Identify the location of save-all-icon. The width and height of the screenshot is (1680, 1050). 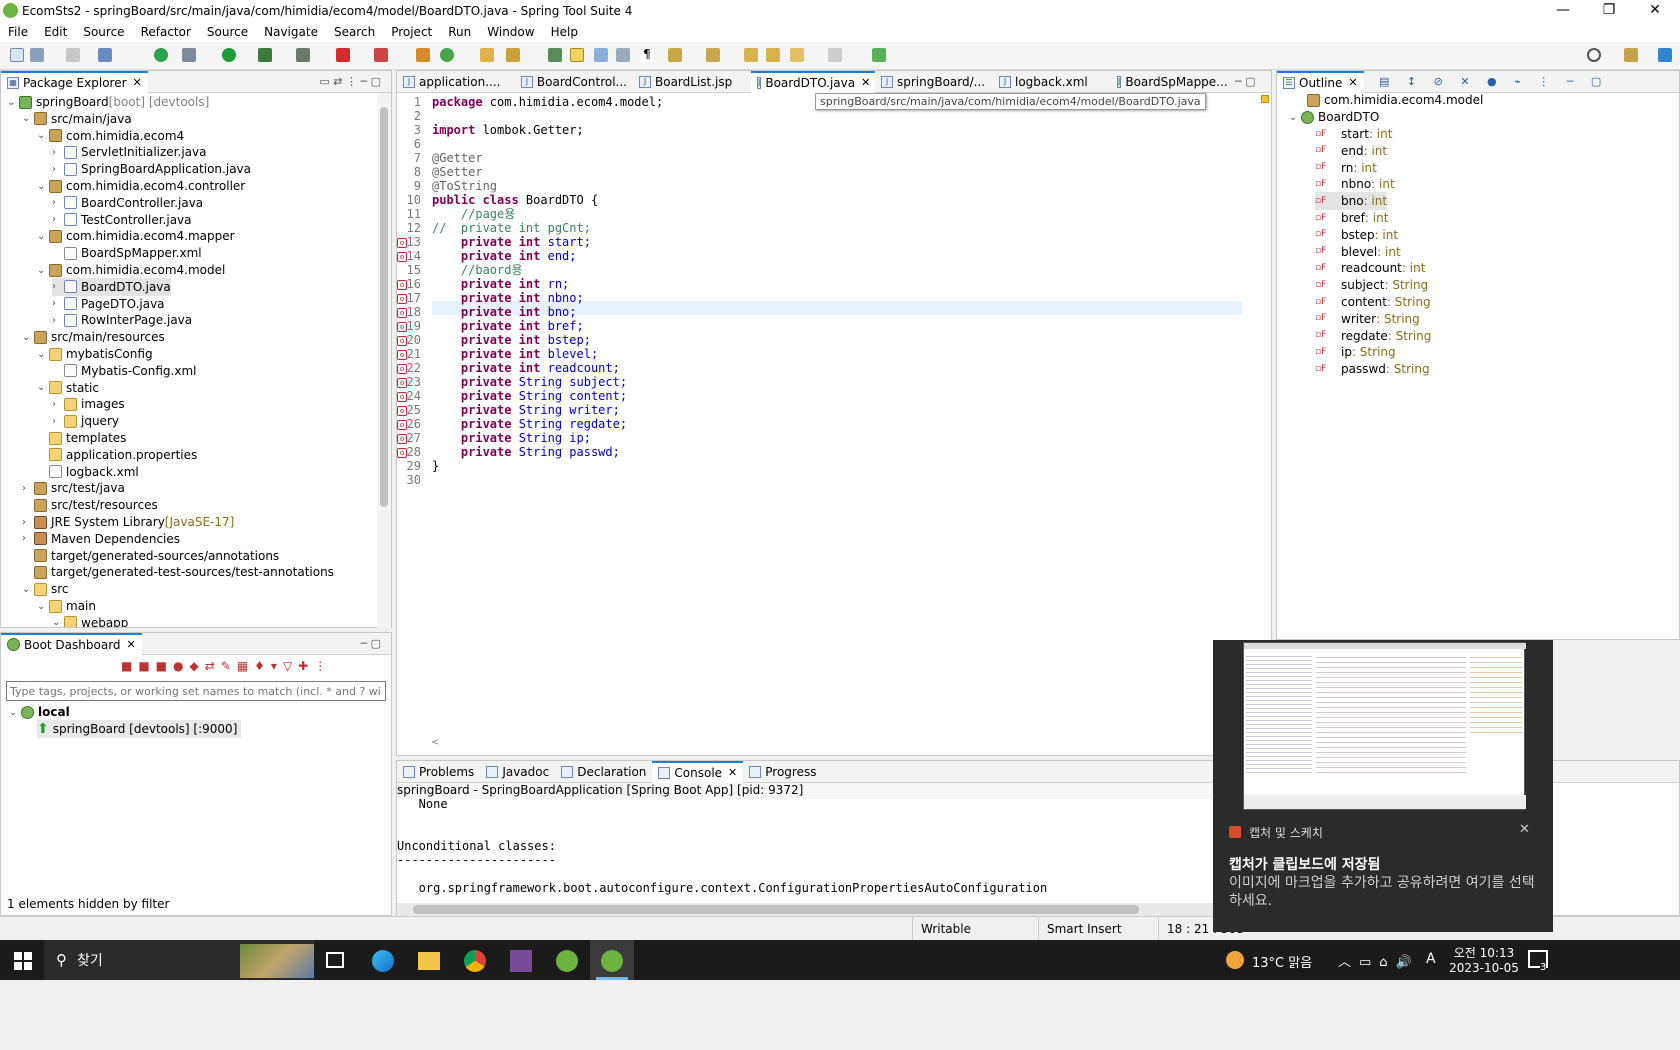
(73, 55).